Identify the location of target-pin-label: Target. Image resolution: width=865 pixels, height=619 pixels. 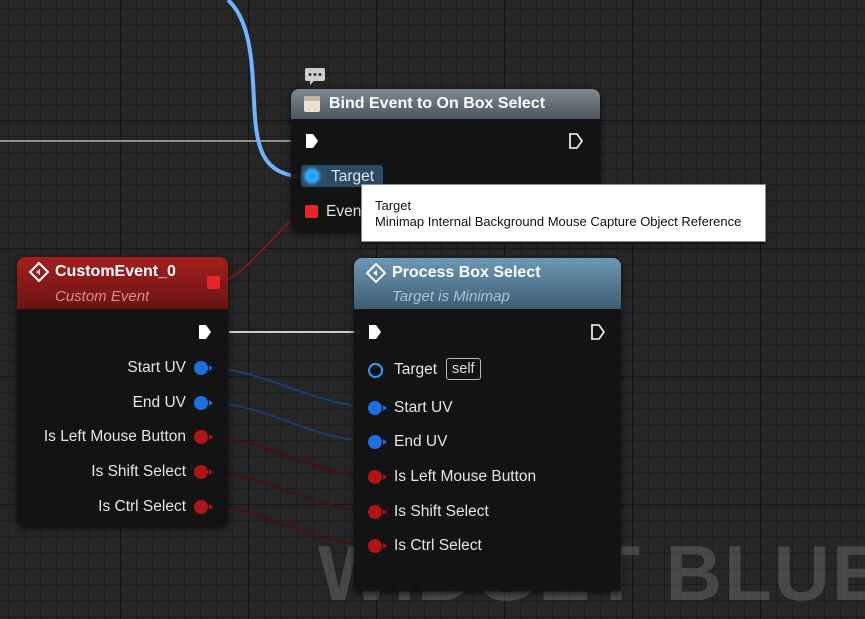
(416, 369).